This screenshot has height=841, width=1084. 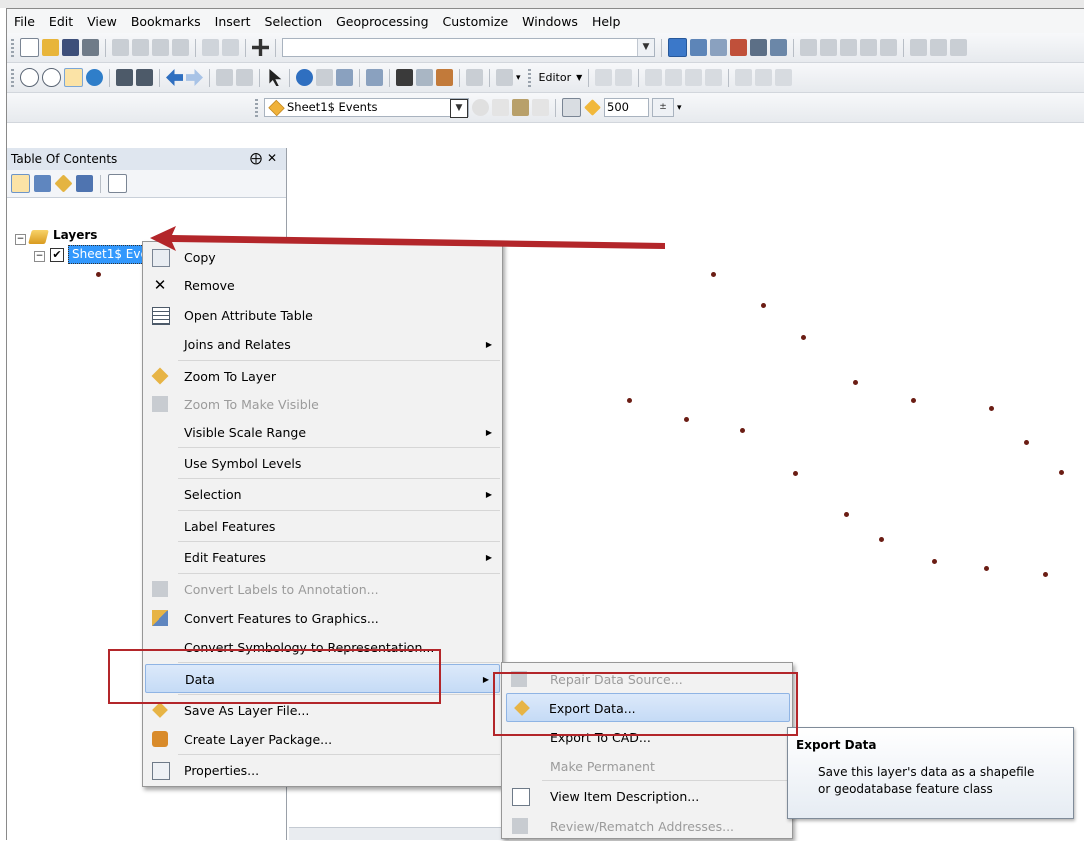 I want to click on search-window-icon, so click(x=738, y=47).